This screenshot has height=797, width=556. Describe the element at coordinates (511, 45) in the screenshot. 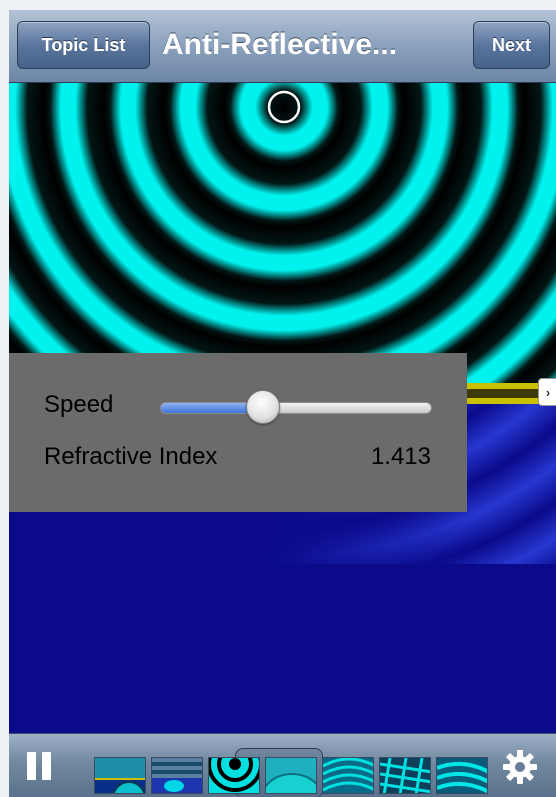

I see `next-button: Next` at that location.